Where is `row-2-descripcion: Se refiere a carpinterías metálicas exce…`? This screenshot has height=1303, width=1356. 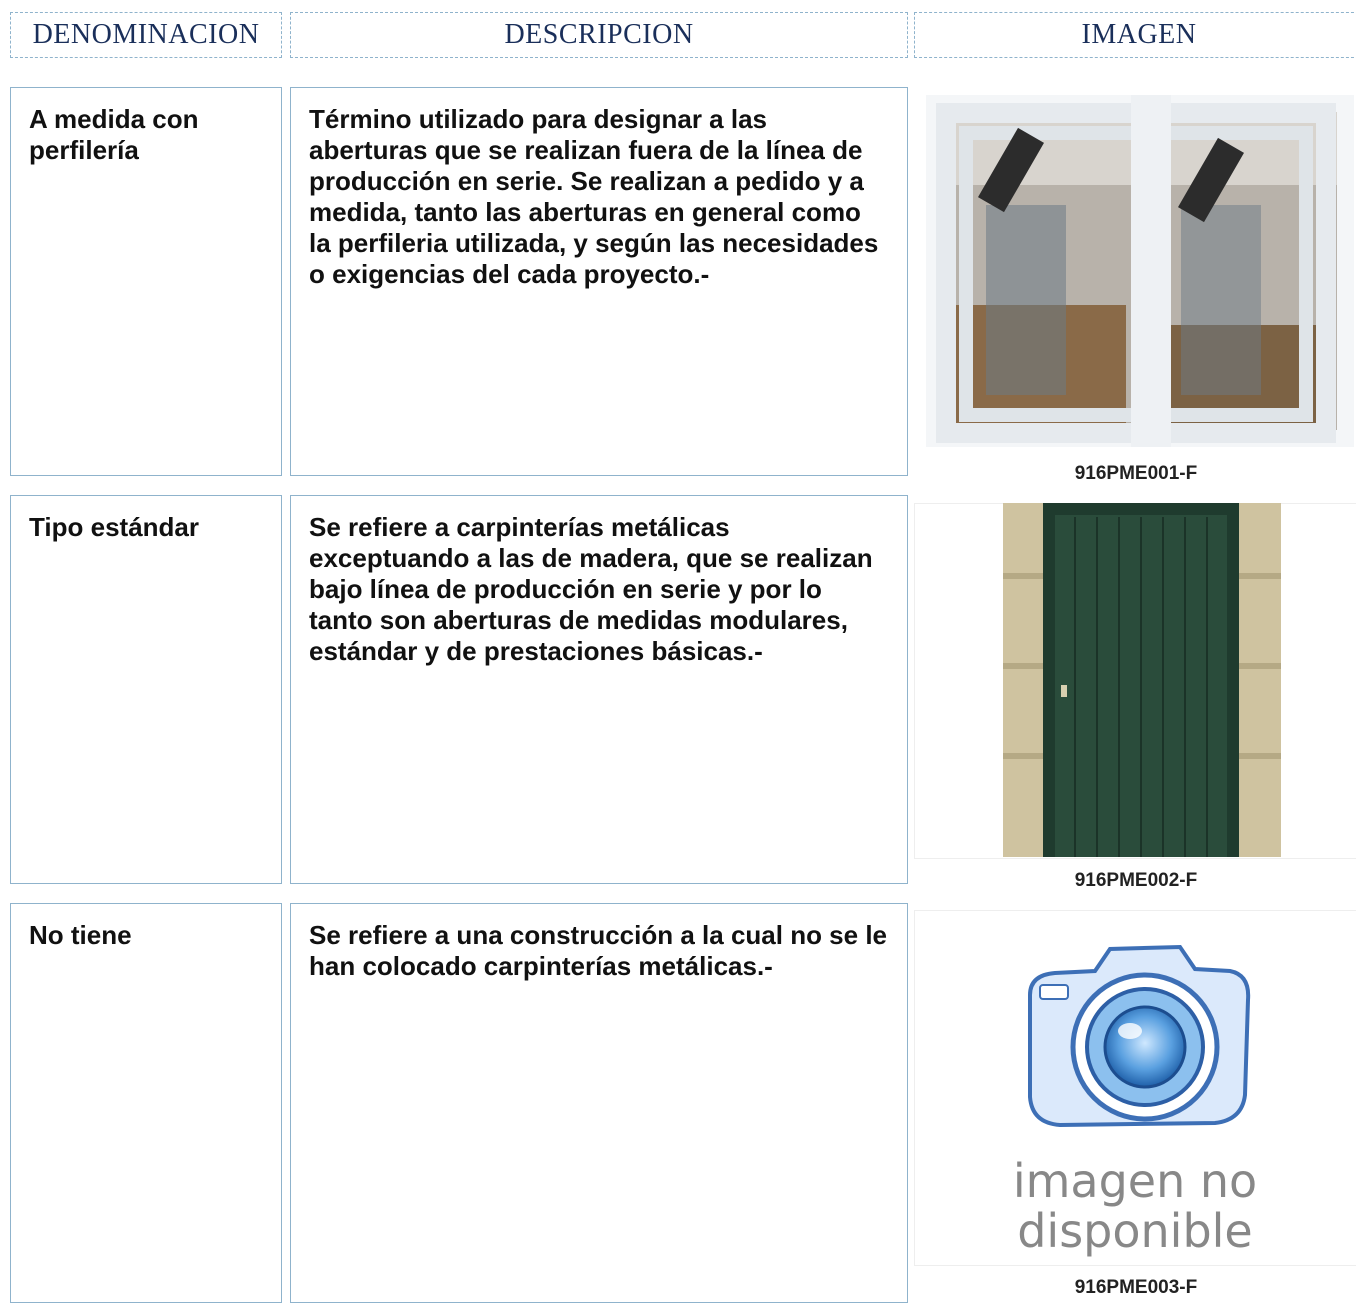
row-2-descripcion: Se refiere a carpinterías metálicas exce… is located at coordinates (599, 689).